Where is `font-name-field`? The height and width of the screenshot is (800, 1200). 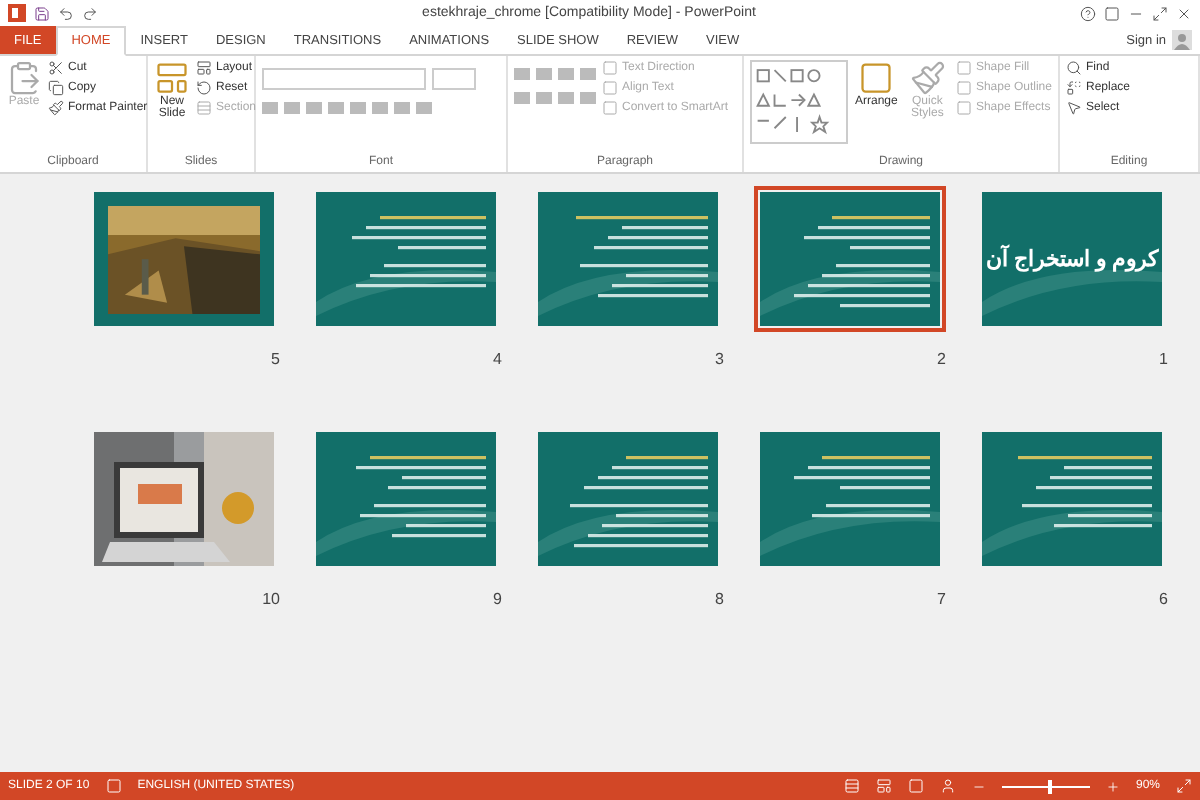 font-name-field is located at coordinates (344, 79).